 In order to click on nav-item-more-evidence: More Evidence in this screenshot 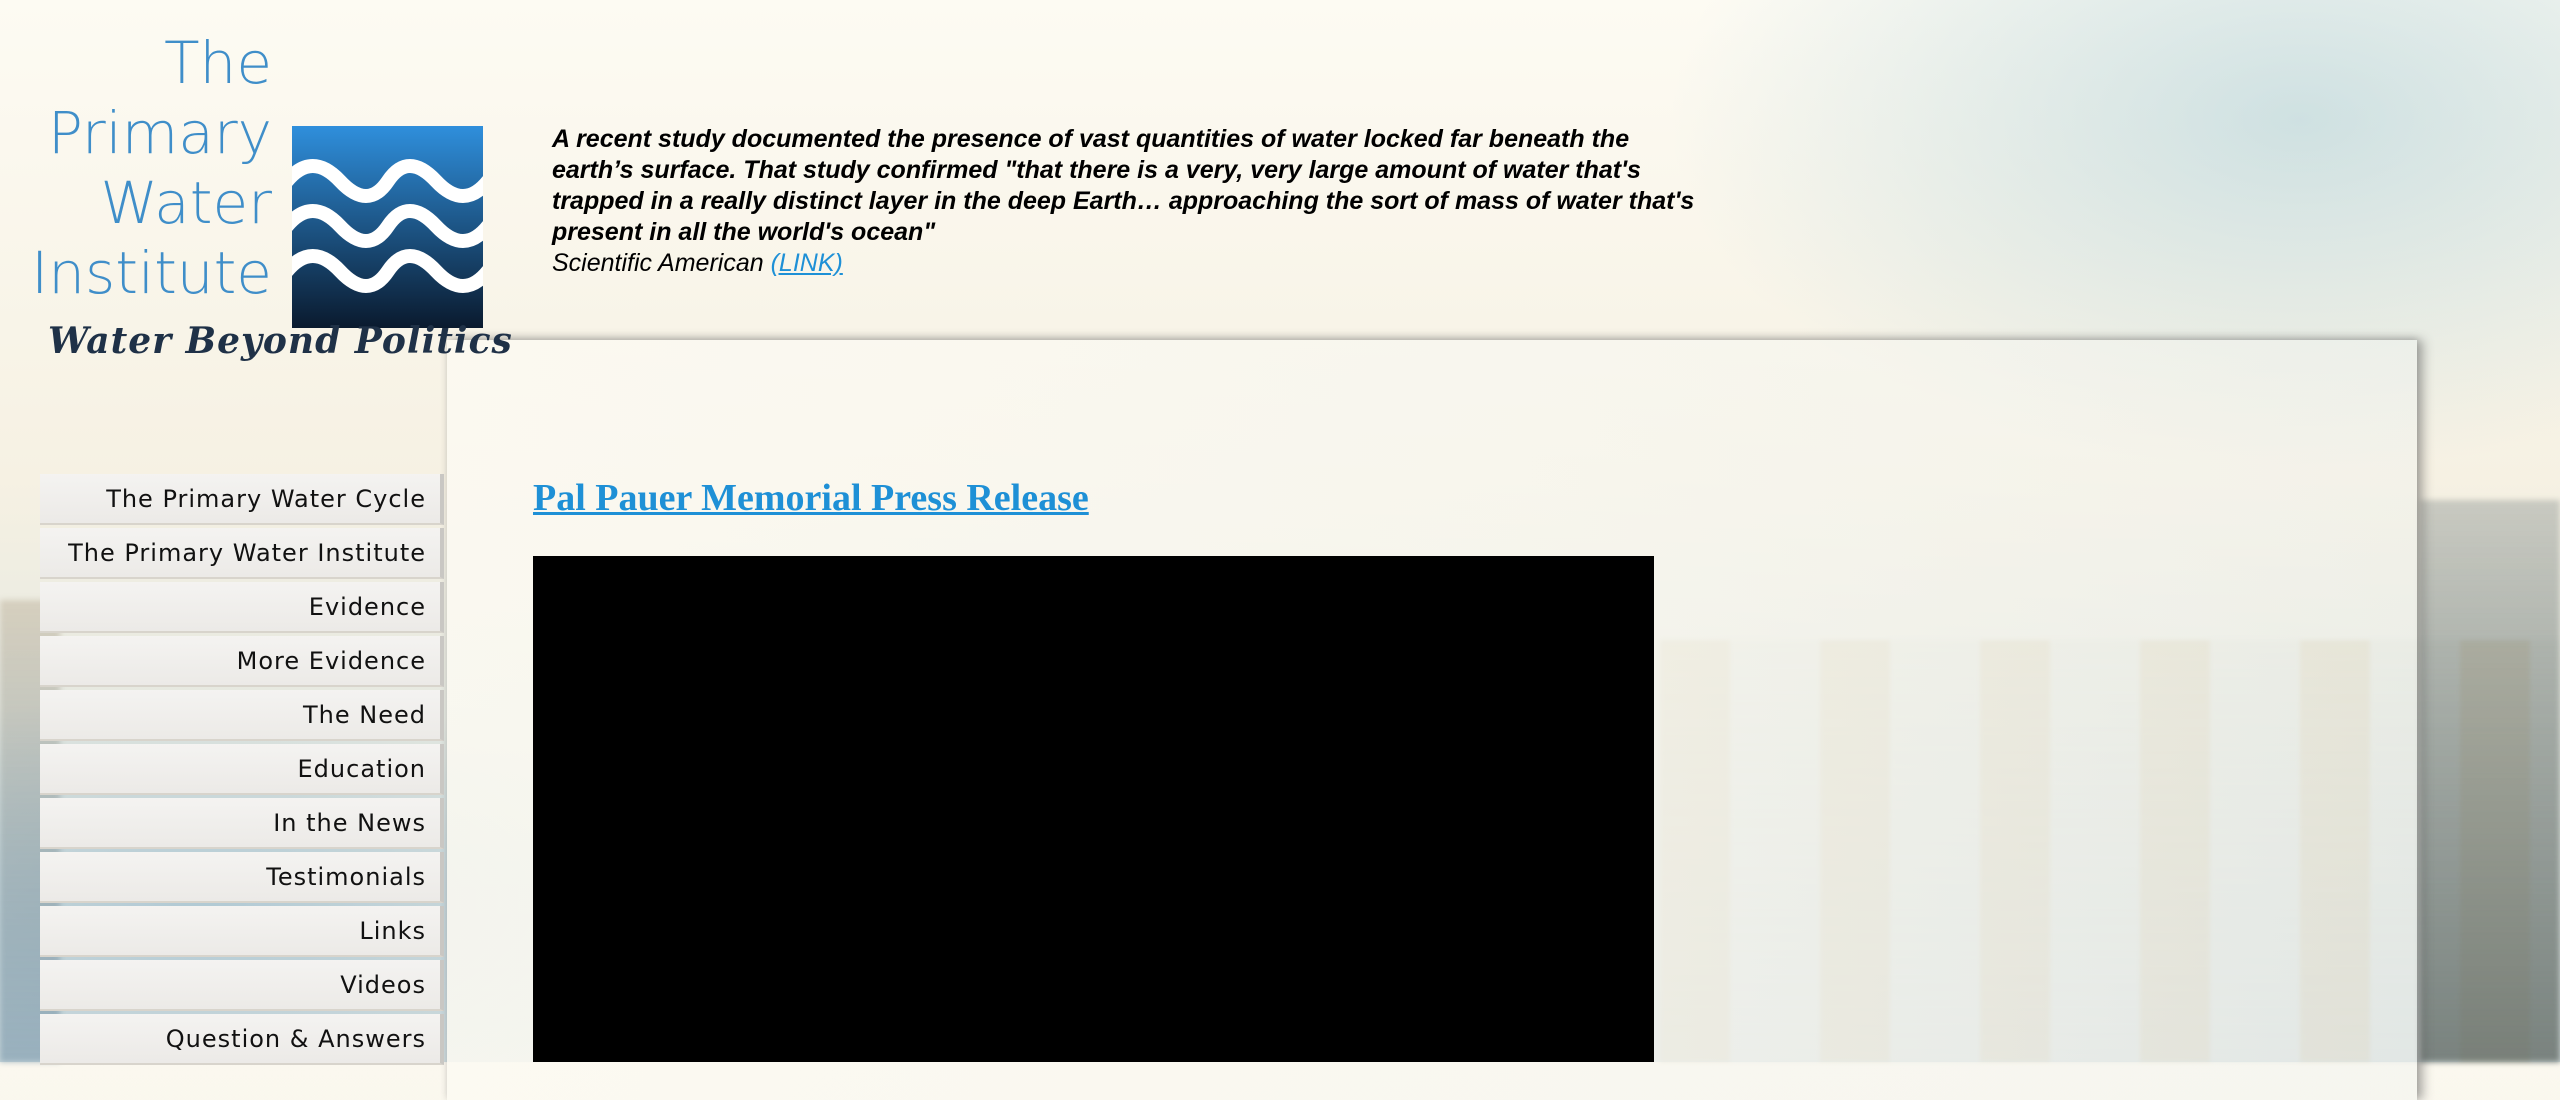, I will do `click(242, 661)`.